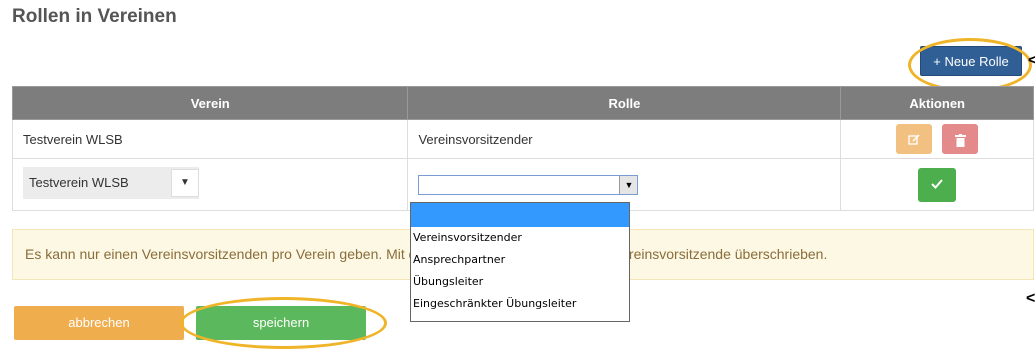 This screenshot has width=1035, height=350. I want to click on table-row: Testverein WLSB Vereinsvorsitzender, so click(522, 139).